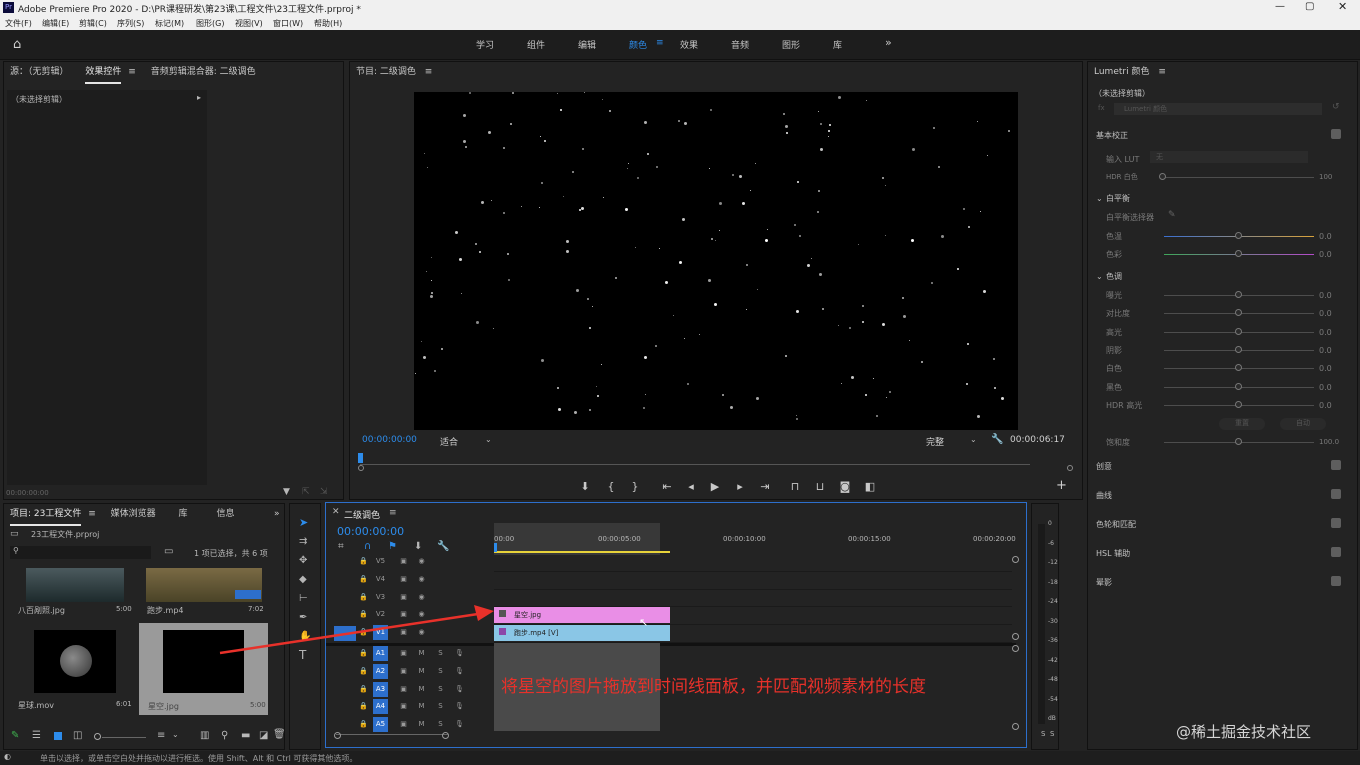 The image size is (1360, 765). I want to click on tutorial-arrow, so click(356, 630).